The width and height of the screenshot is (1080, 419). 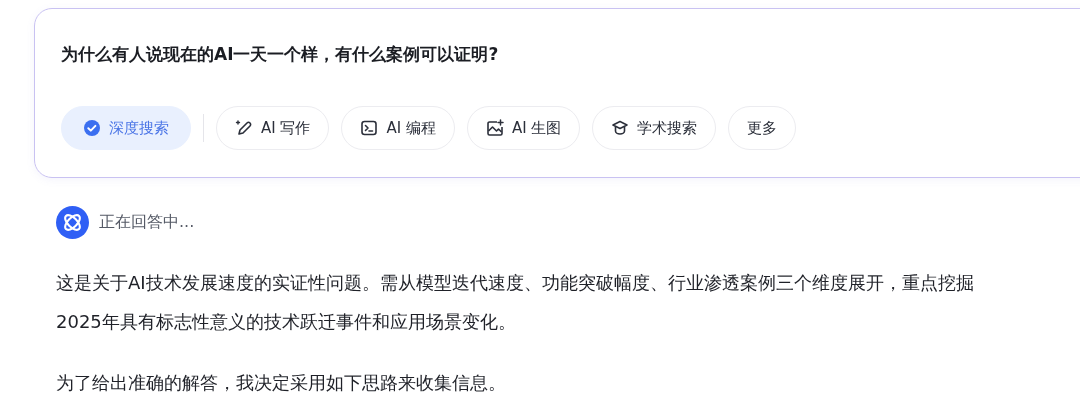 I want to click on graduation-cap-icon, so click(x=620, y=128).